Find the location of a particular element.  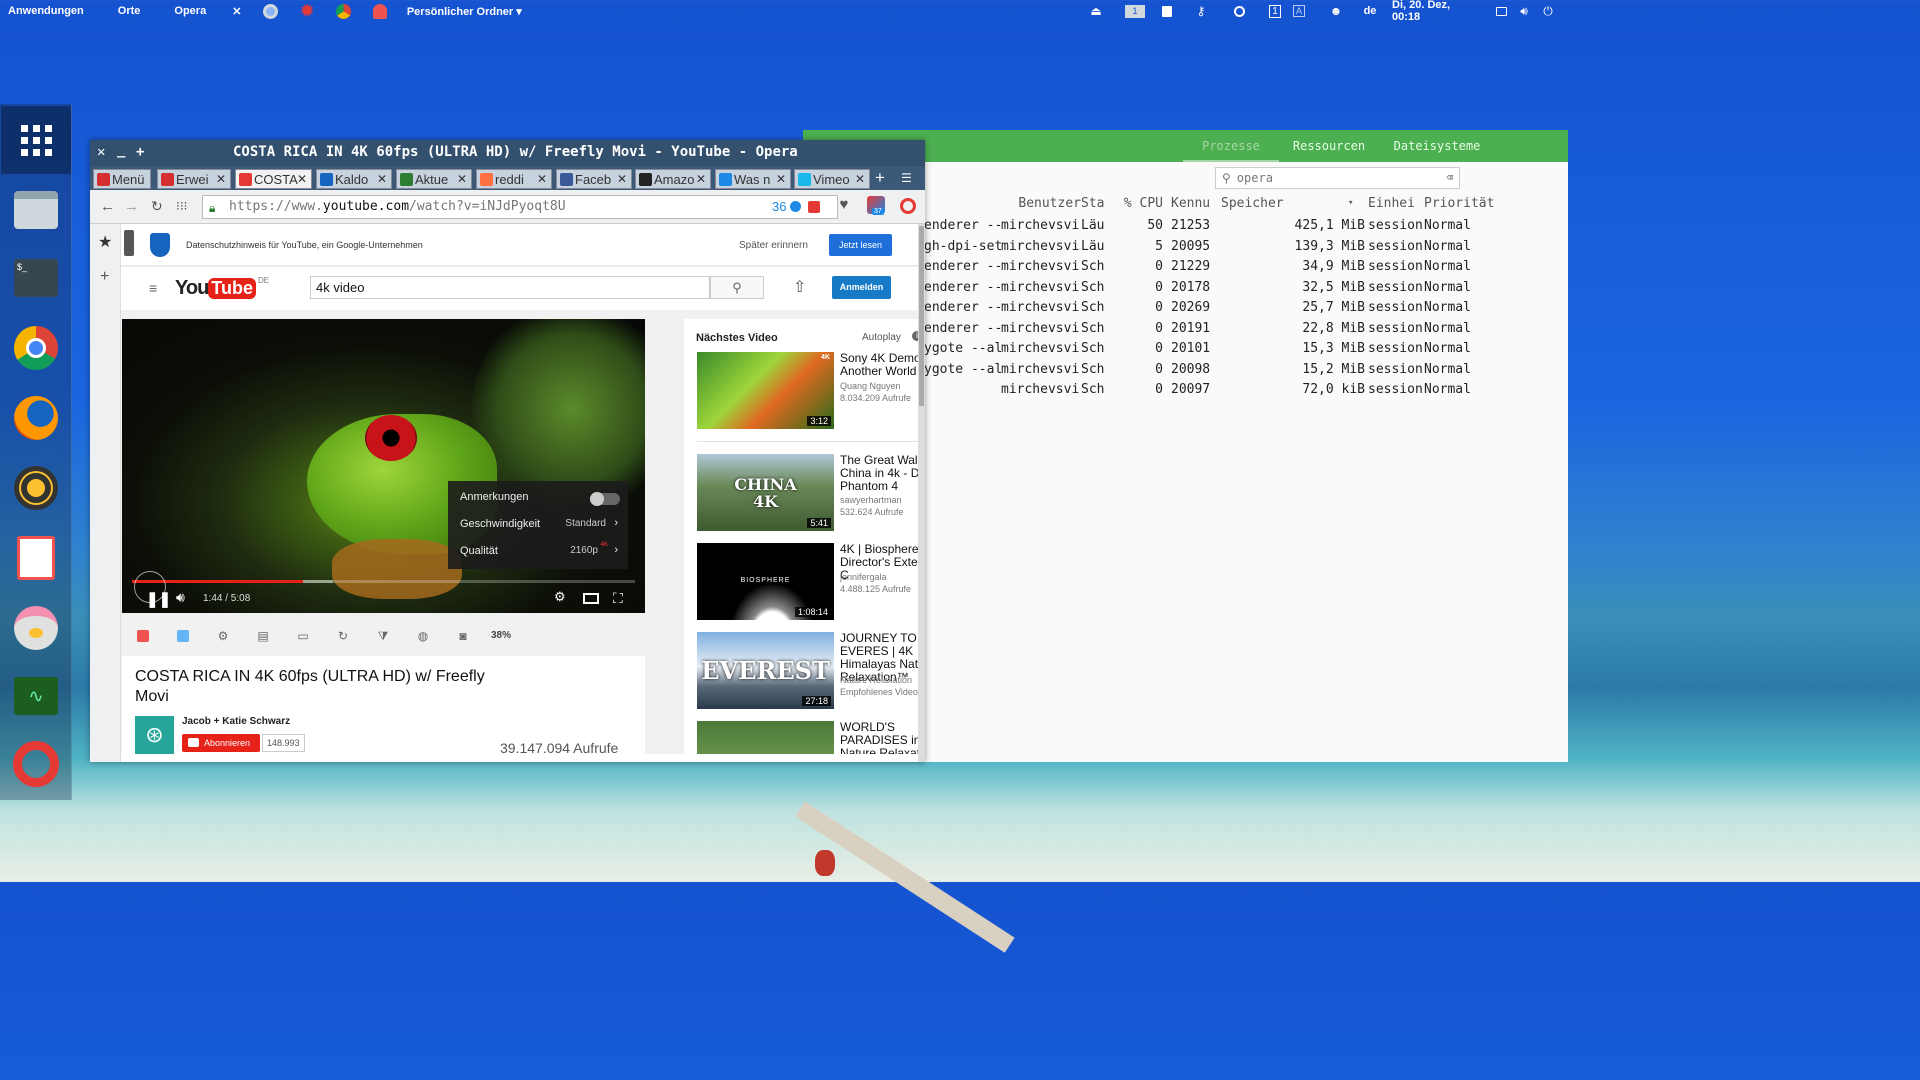

menu-opera: Opera is located at coordinates (190, 11).